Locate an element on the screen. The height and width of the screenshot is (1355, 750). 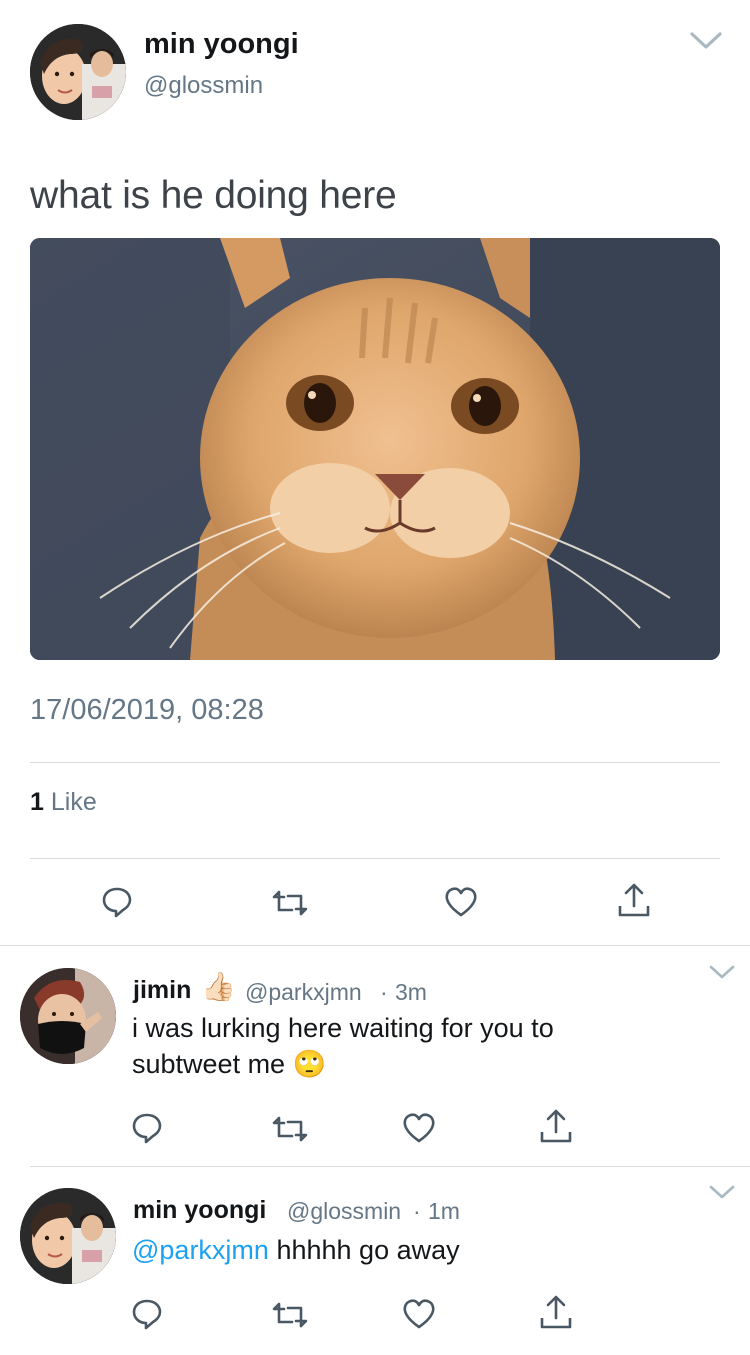
reply-author-display-name: min yoongi is located at coordinates (199, 1210).